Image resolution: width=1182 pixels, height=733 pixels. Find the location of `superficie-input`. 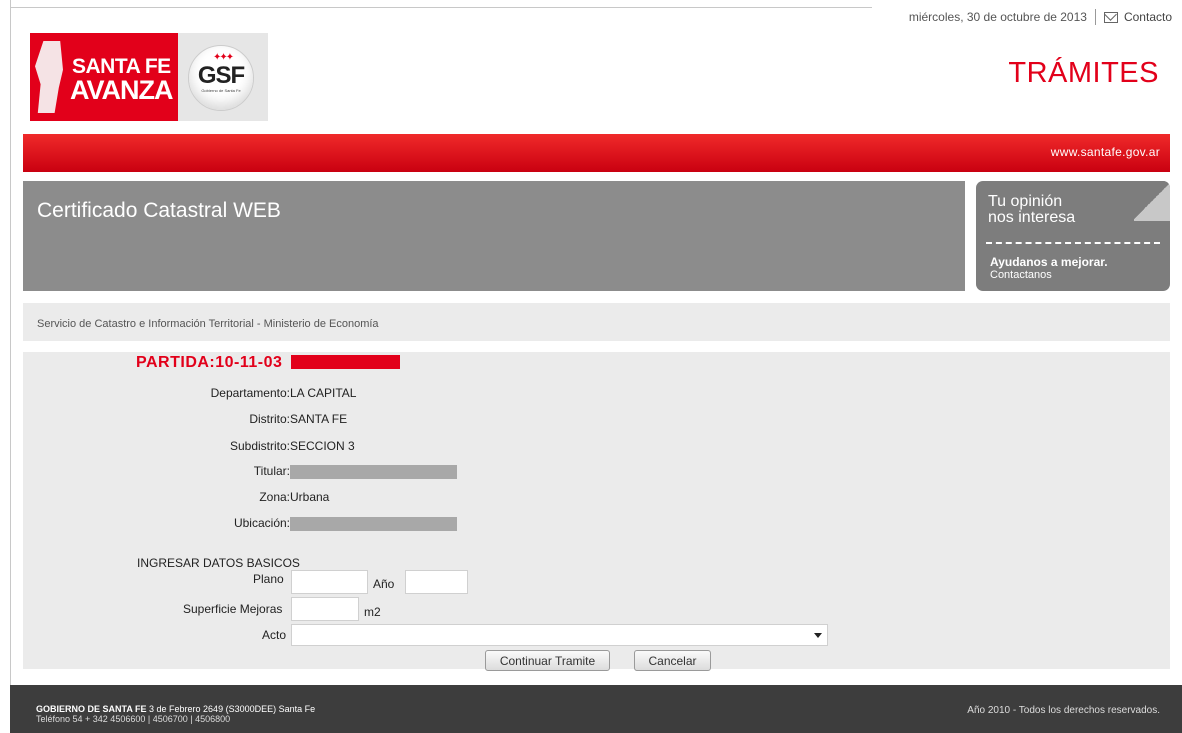

superficie-input is located at coordinates (325, 609).